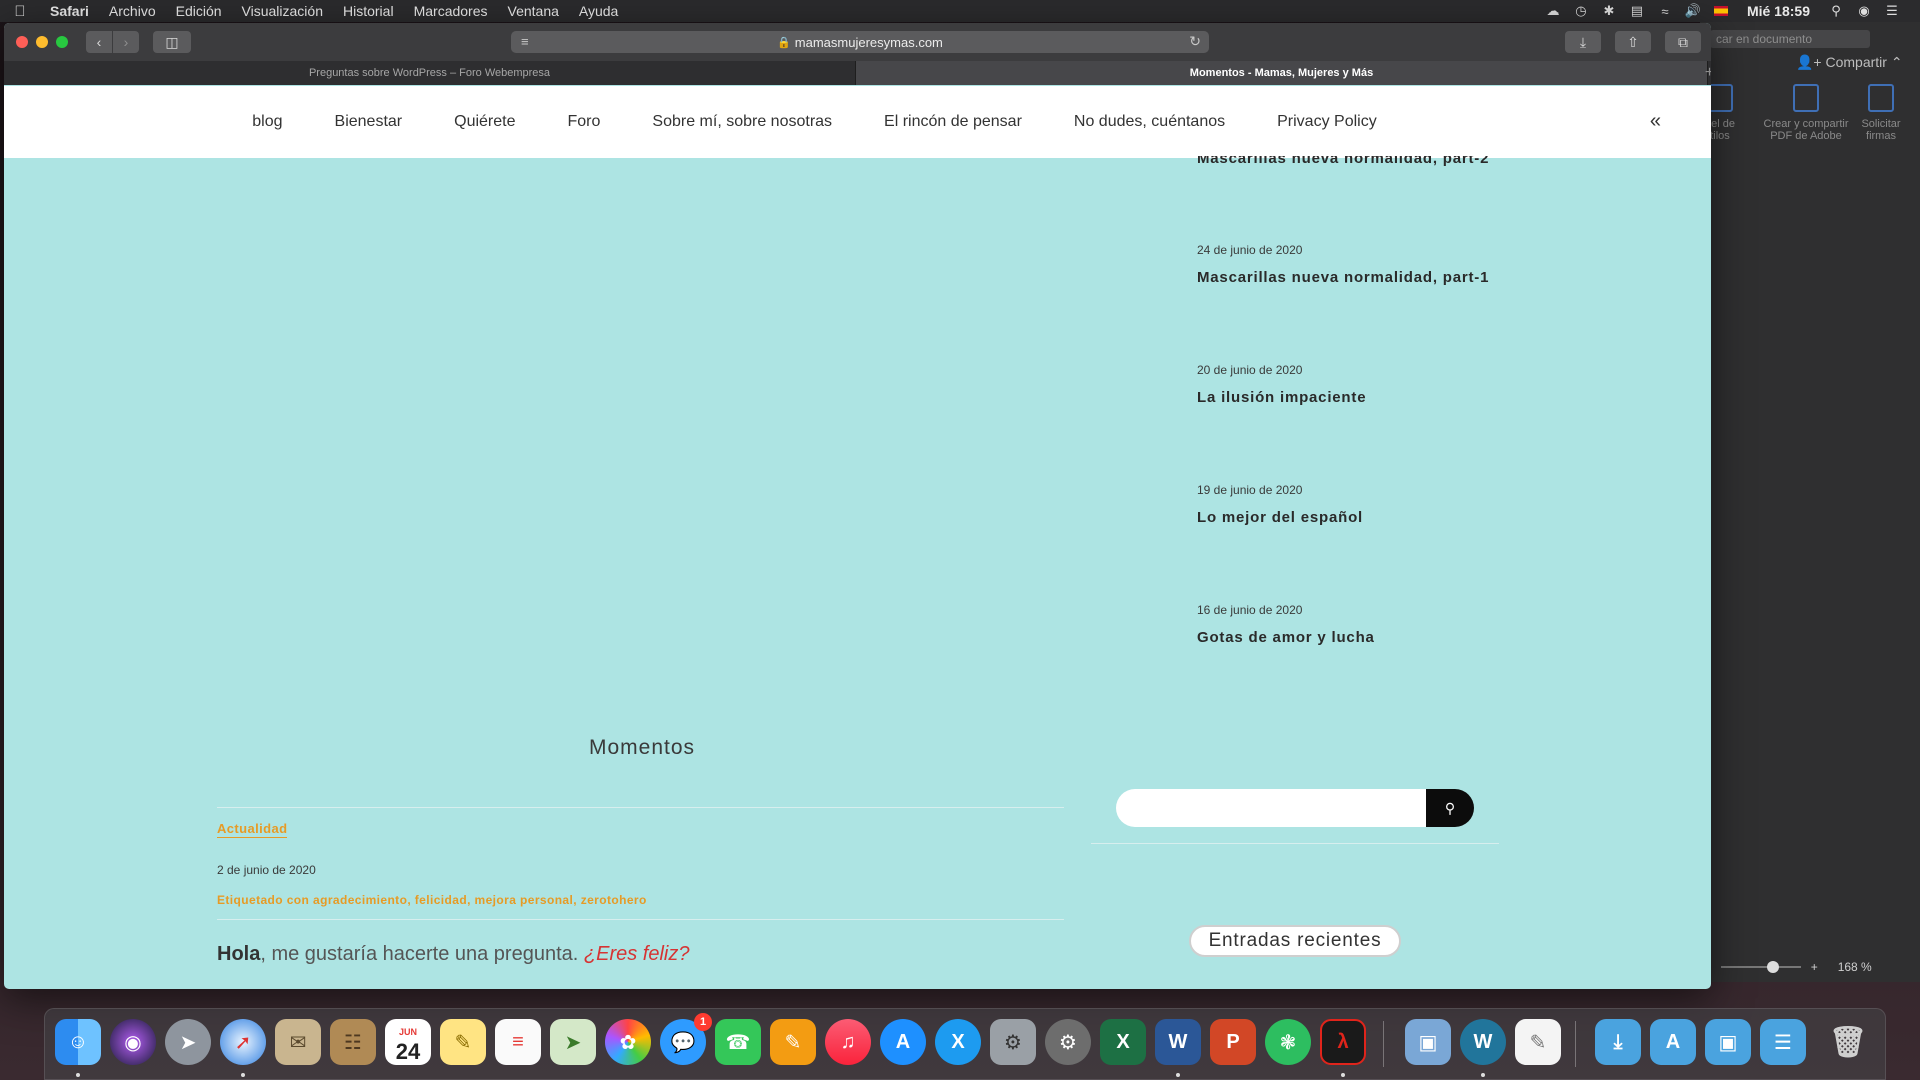 The image size is (1920, 1080). I want to click on menu-edicion: Edición, so click(199, 11).